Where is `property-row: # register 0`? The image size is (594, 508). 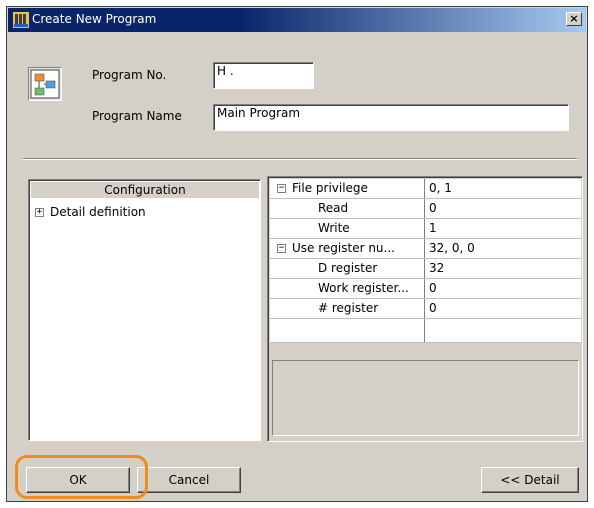 property-row: # register 0 is located at coordinates (425, 309).